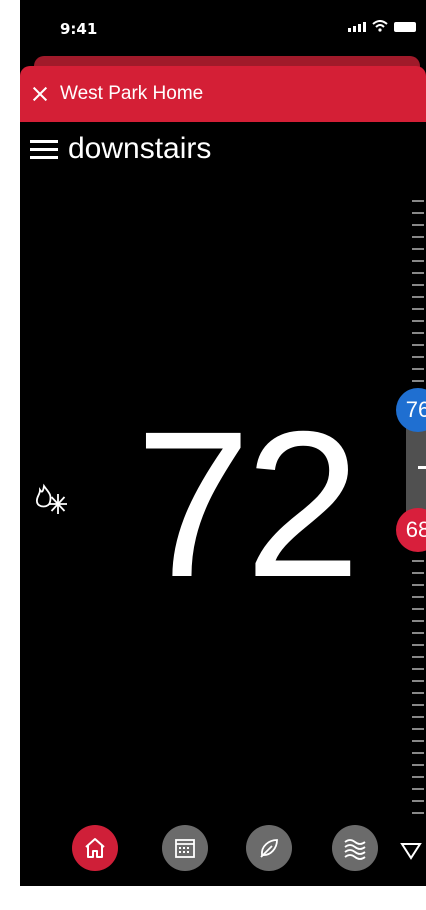 Image resolution: width=426 pixels, height=910 pixels. I want to click on eco-button, so click(269, 848).